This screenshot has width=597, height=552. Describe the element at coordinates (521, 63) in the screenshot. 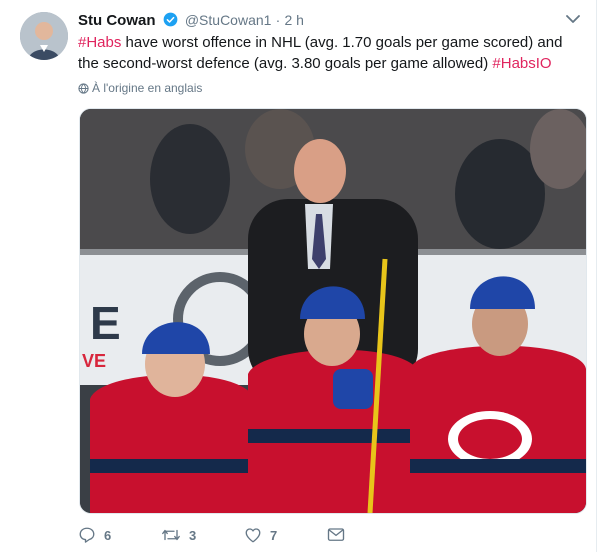

I see `hashtag-habsio: #HabsIO` at that location.